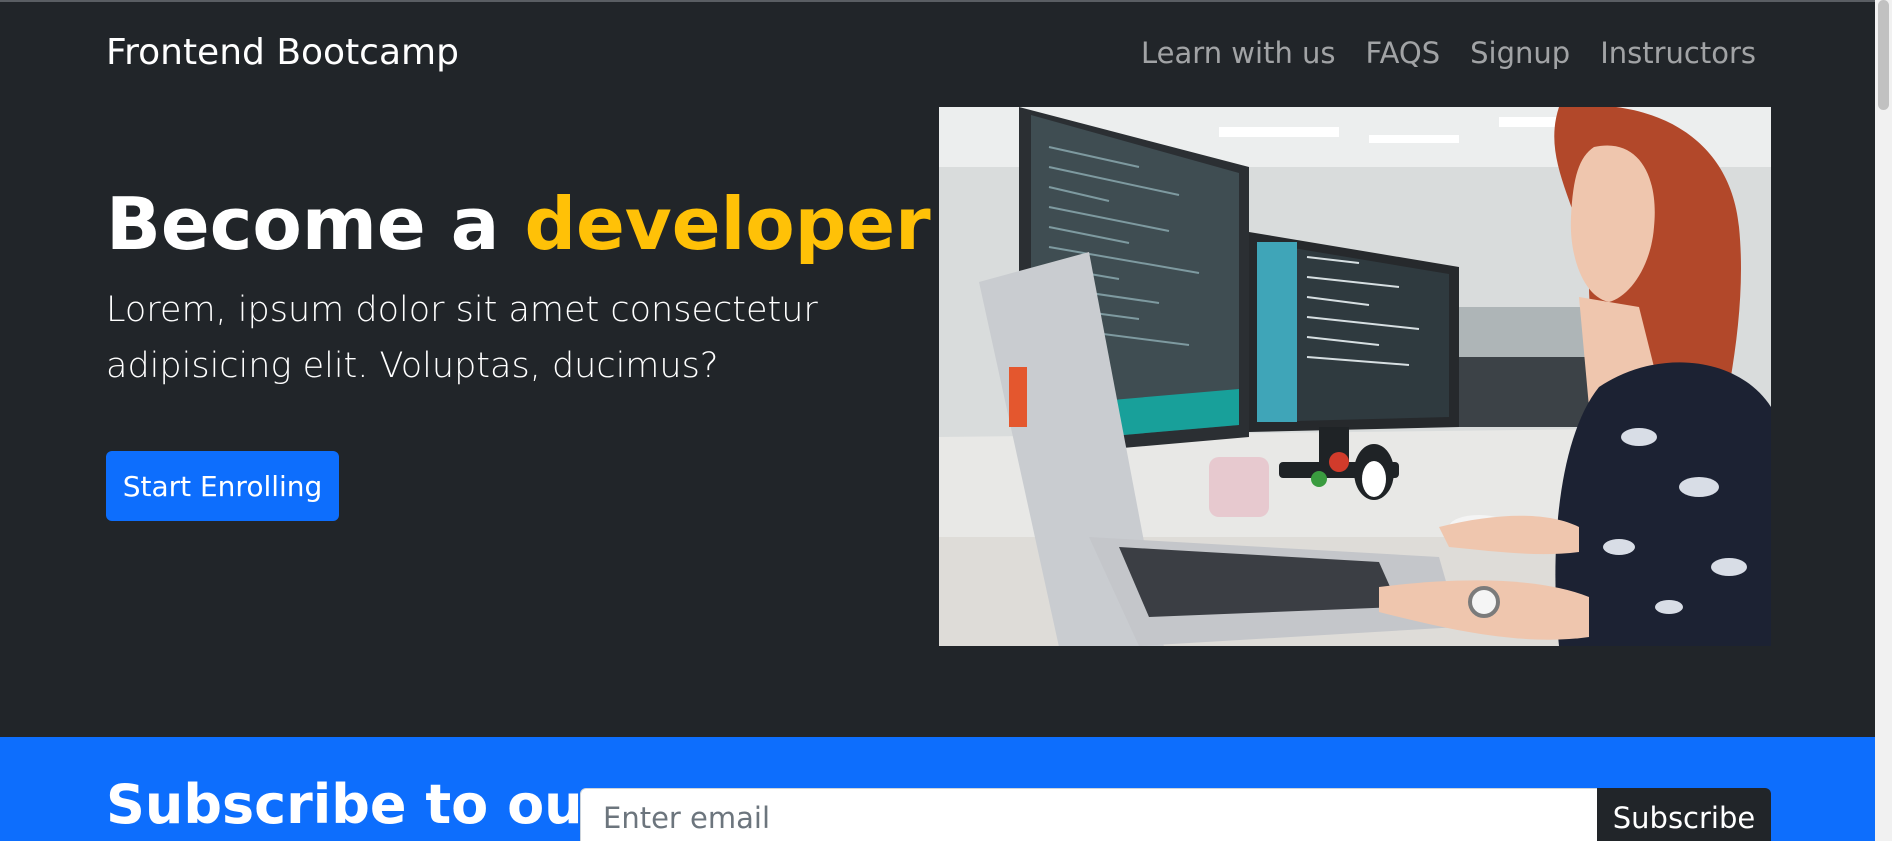 The image size is (1892, 841). Describe the element at coordinates (282, 52) in the screenshot. I see `navbar-brand: Frontend Bootcamp` at that location.